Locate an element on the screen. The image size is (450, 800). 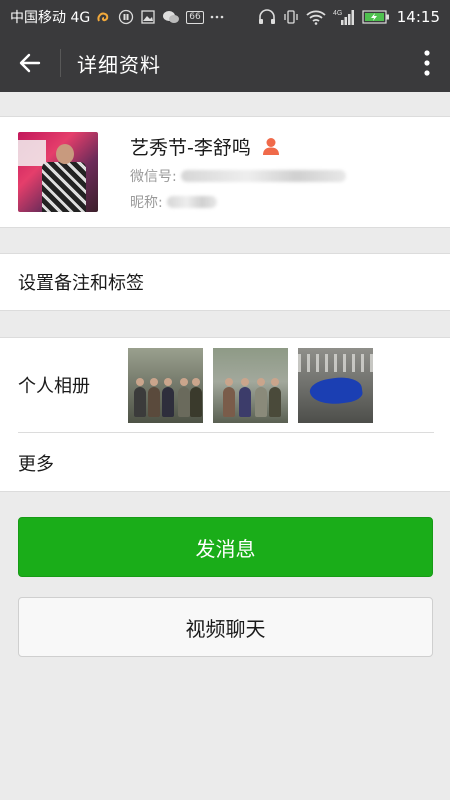
more-label: 更多 is located at coordinates (36, 464).